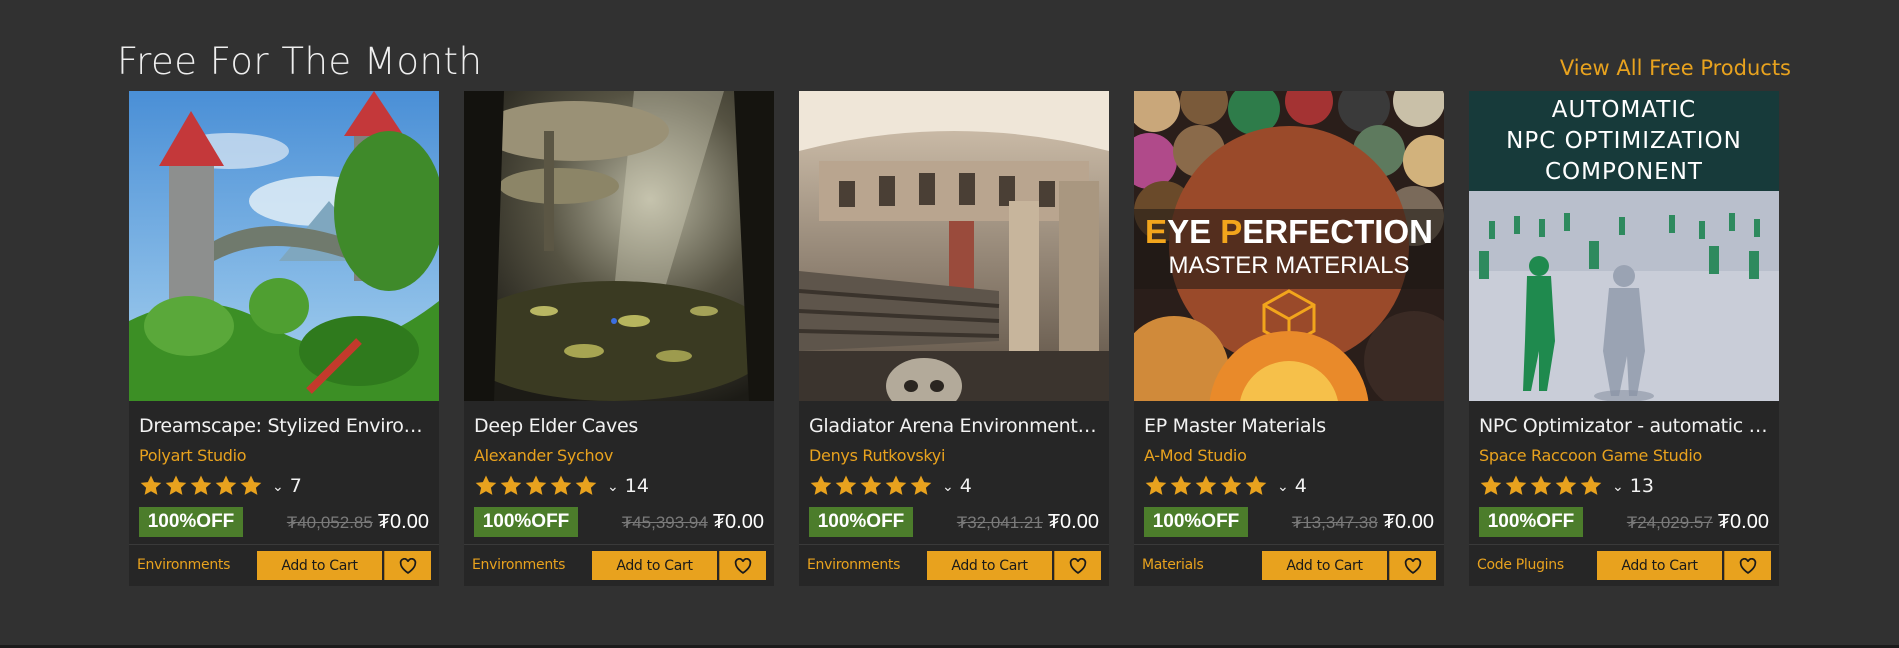  What do you see at coordinates (1624, 141) in the screenshot?
I see `npc-banner-line-2: NPC OPTIMIZATION` at bounding box center [1624, 141].